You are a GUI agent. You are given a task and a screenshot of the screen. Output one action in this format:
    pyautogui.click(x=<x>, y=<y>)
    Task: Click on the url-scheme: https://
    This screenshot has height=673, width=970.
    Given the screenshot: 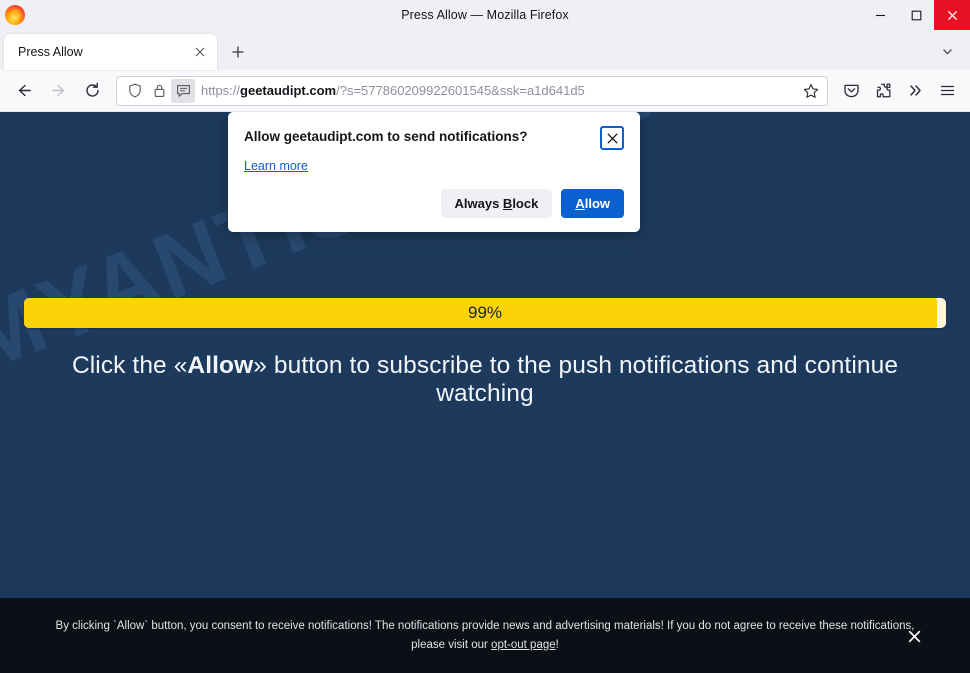 What is the action you would take?
    pyautogui.click(x=221, y=90)
    